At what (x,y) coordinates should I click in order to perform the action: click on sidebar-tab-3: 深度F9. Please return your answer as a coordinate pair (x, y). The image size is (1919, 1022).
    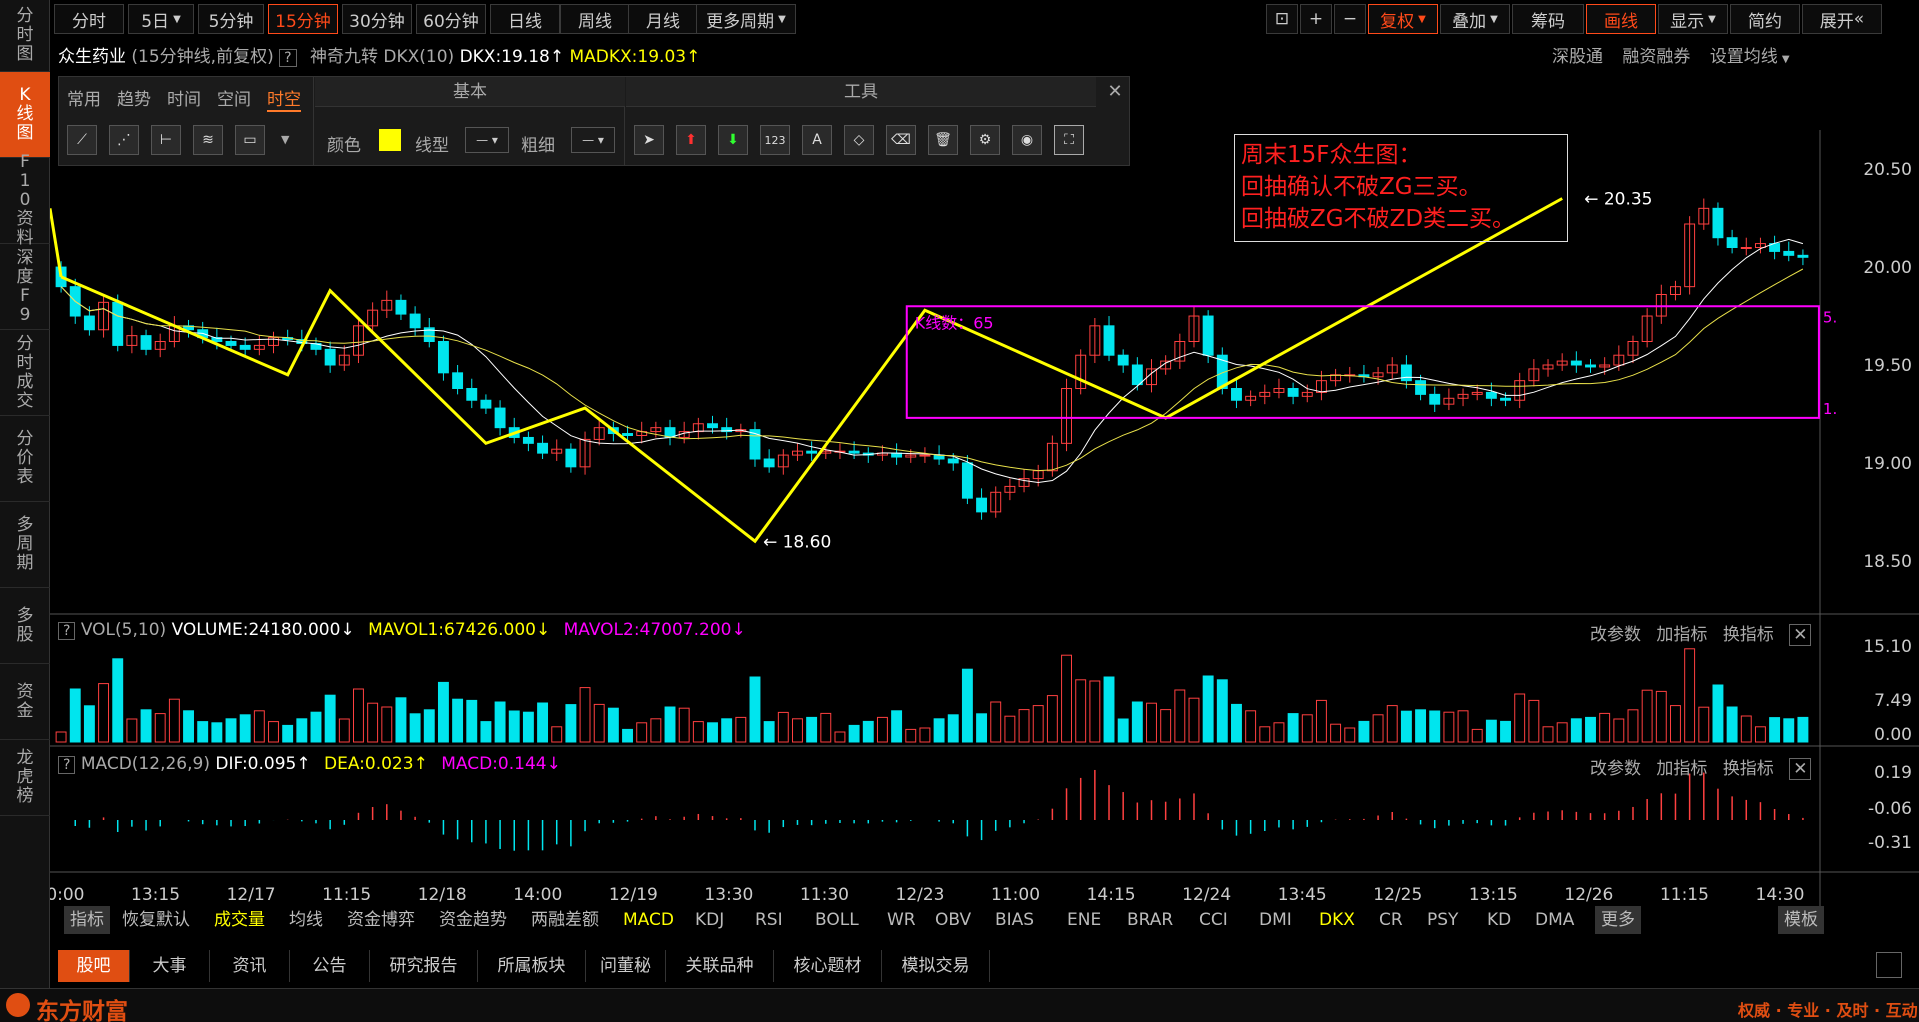
    Looking at the image, I should click on (25, 287).